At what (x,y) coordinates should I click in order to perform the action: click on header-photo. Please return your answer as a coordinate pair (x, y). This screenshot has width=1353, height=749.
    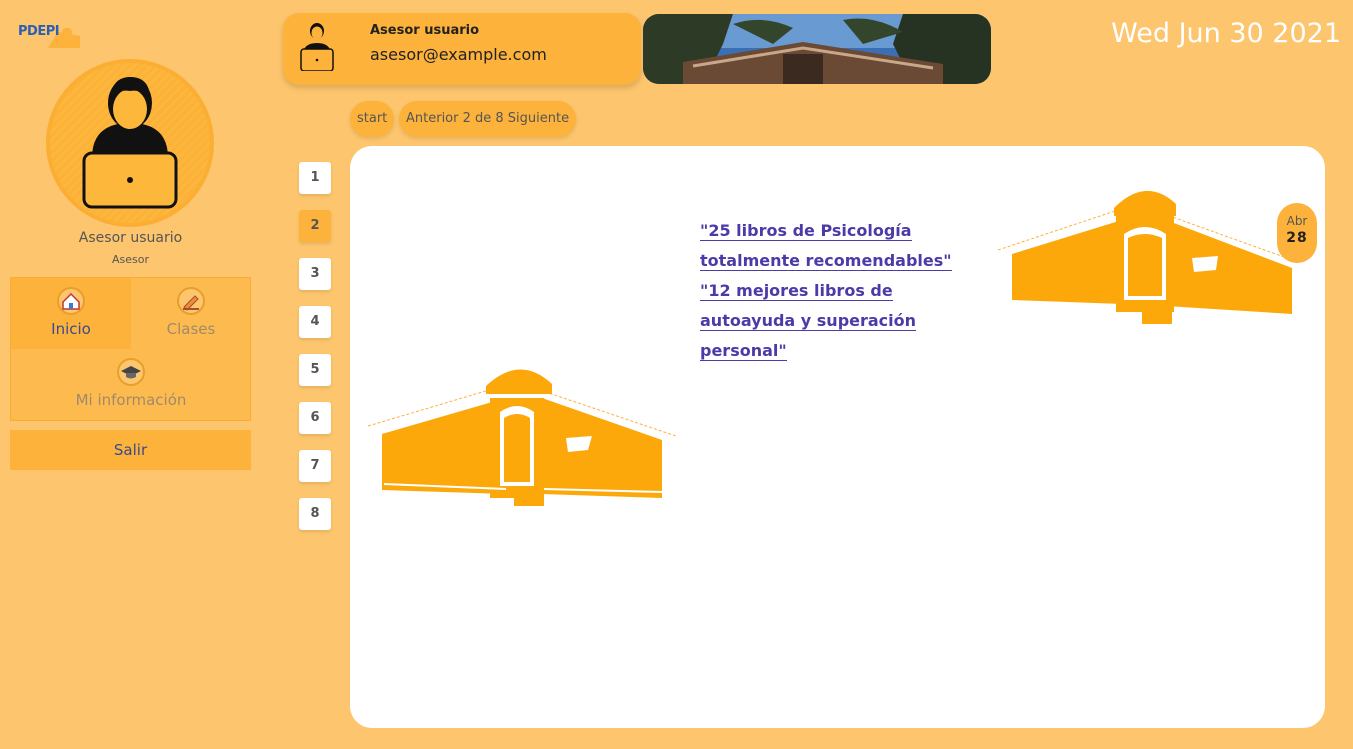
    Looking at the image, I should click on (817, 49).